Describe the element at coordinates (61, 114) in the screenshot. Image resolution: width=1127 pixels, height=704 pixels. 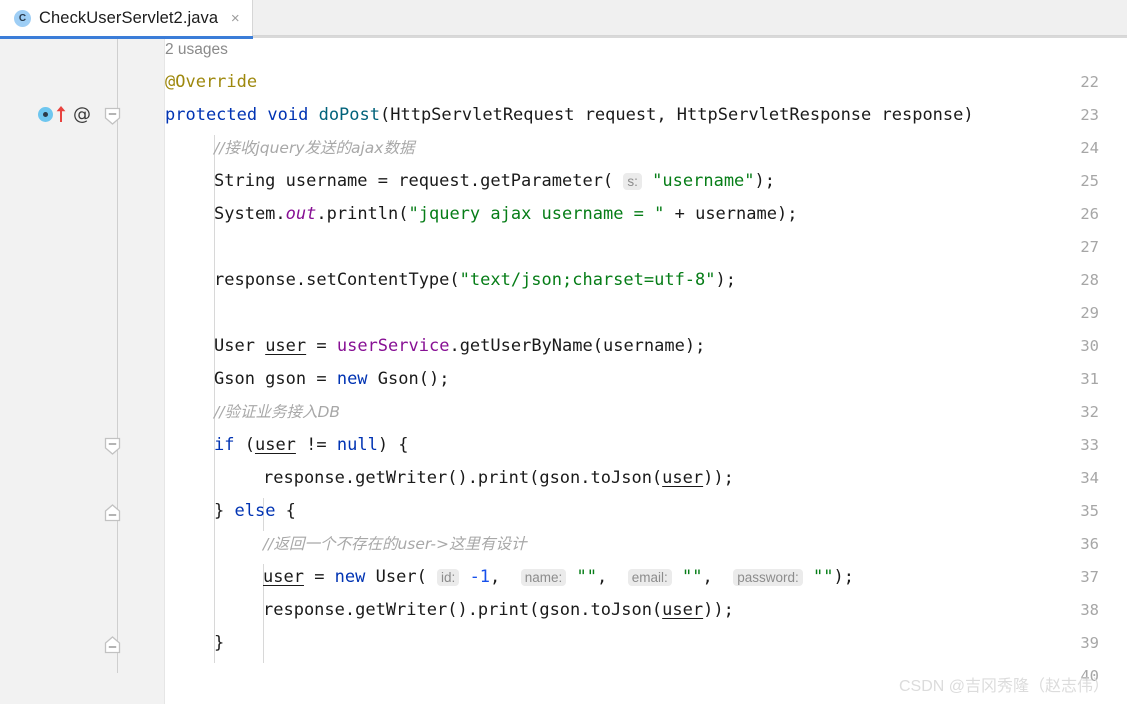
I see `arrow-up-icon` at that location.